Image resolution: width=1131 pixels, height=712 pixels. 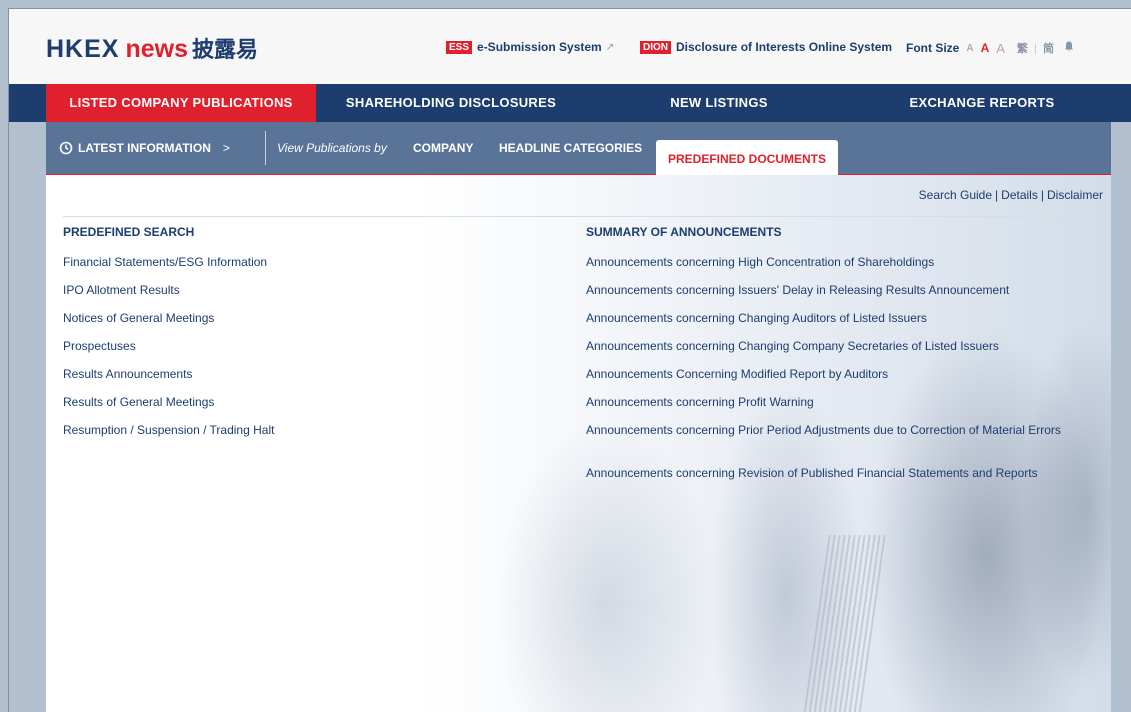 What do you see at coordinates (985, 48) in the screenshot?
I see `font-size-medium: A` at bounding box center [985, 48].